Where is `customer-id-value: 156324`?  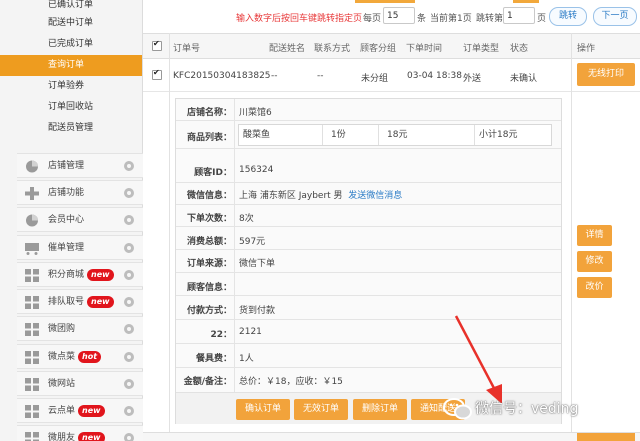 customer-id-value: 156324 is located at coordinates (256, 170).